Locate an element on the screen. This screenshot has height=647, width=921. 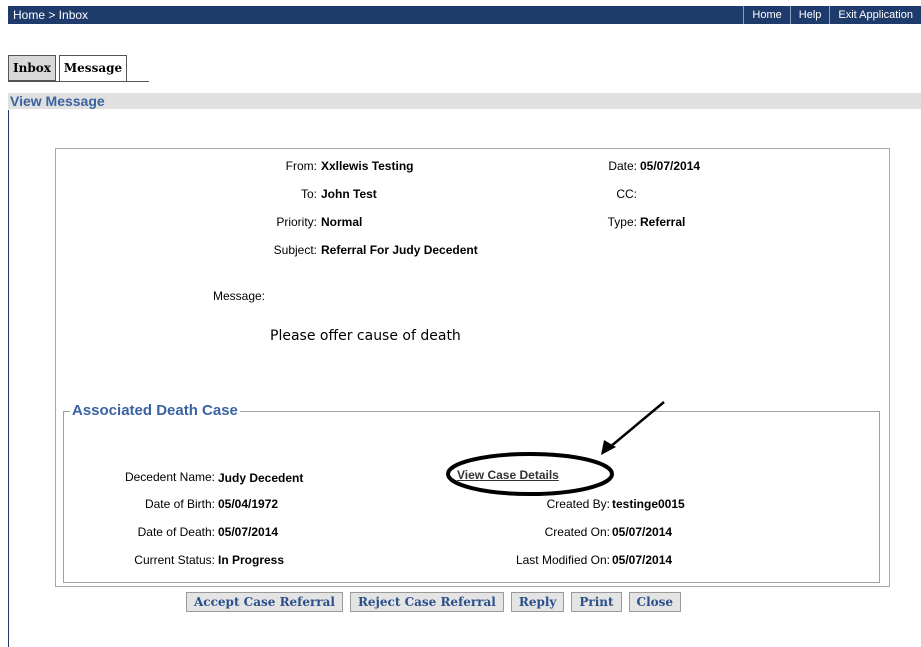
highlight-ellipse is located at coordinates (530, 474).